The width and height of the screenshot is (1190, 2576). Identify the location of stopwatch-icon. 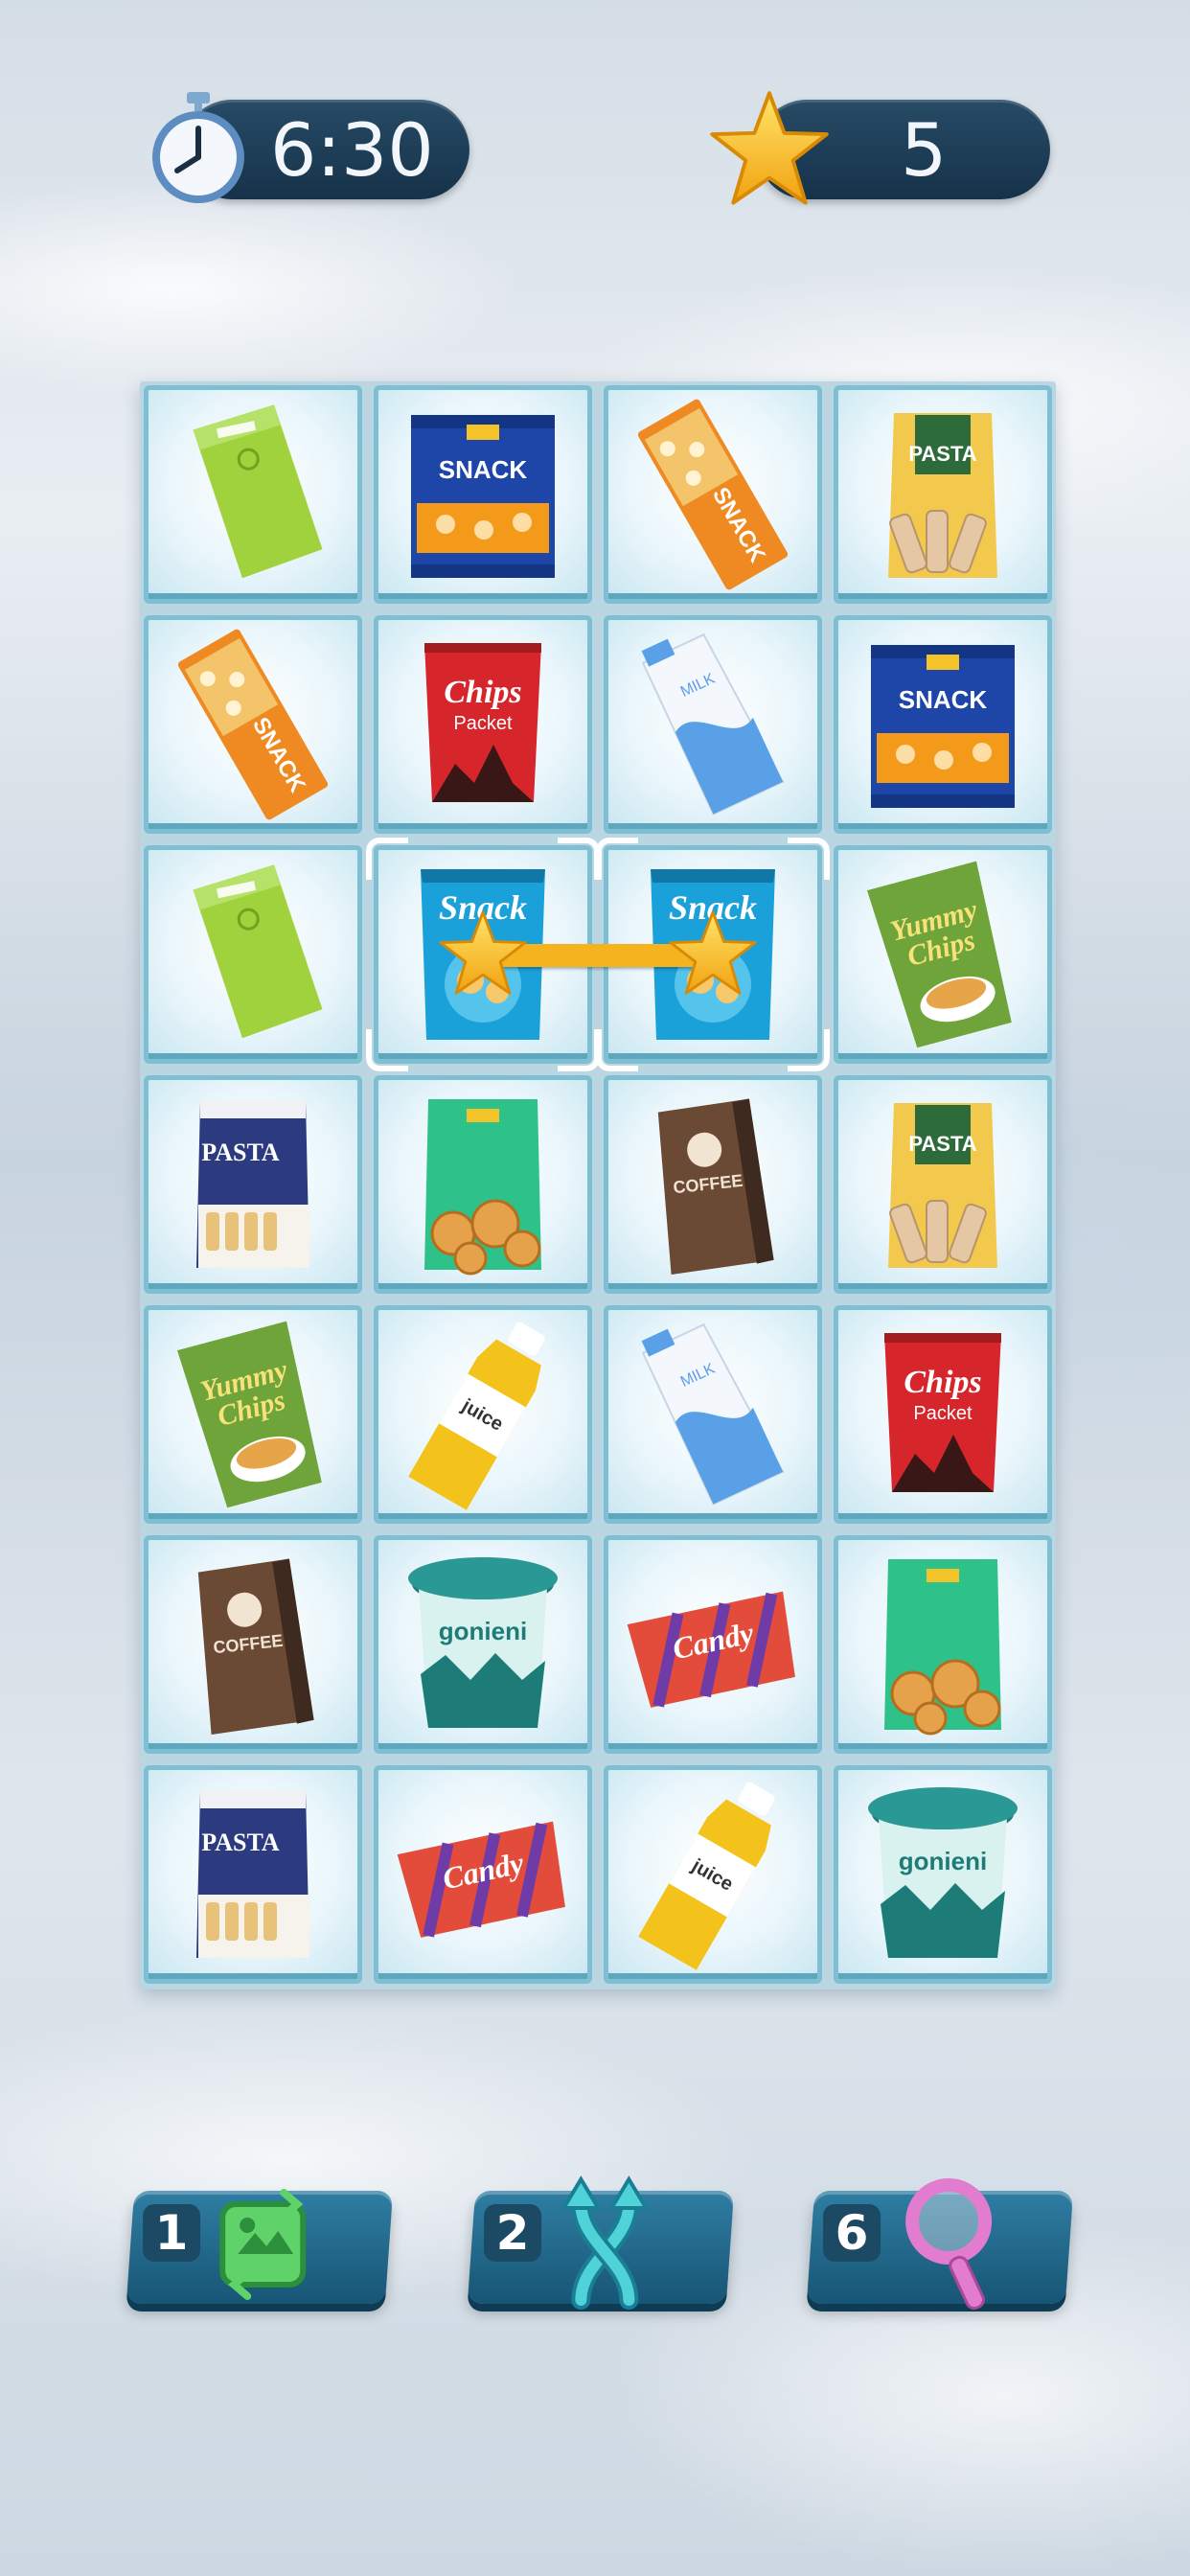
(198, 147).